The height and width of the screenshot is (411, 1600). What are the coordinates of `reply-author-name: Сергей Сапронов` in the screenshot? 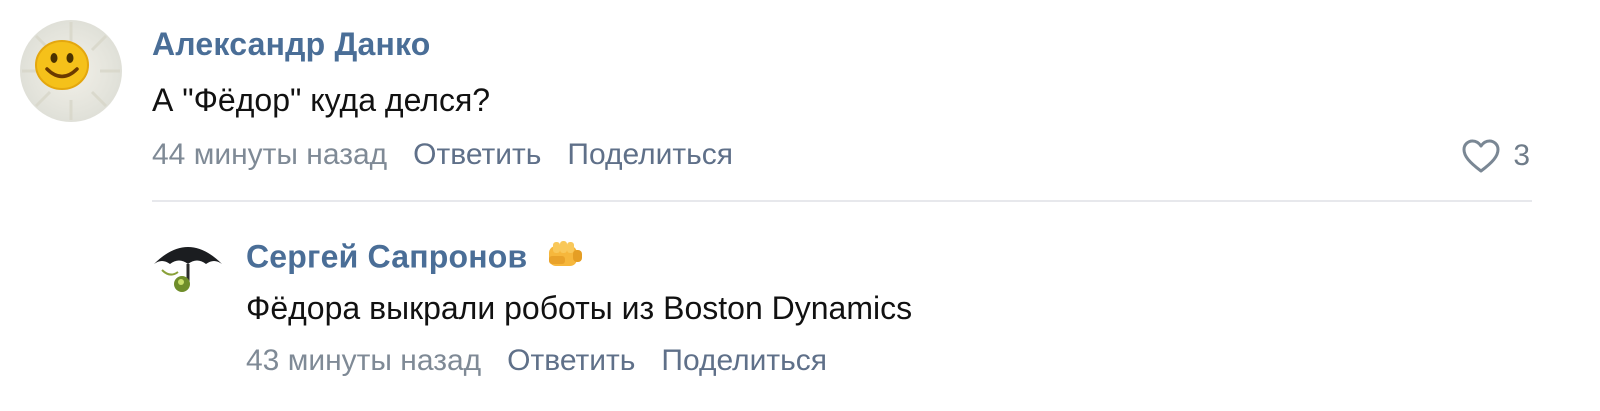 It's located at (386, 256).